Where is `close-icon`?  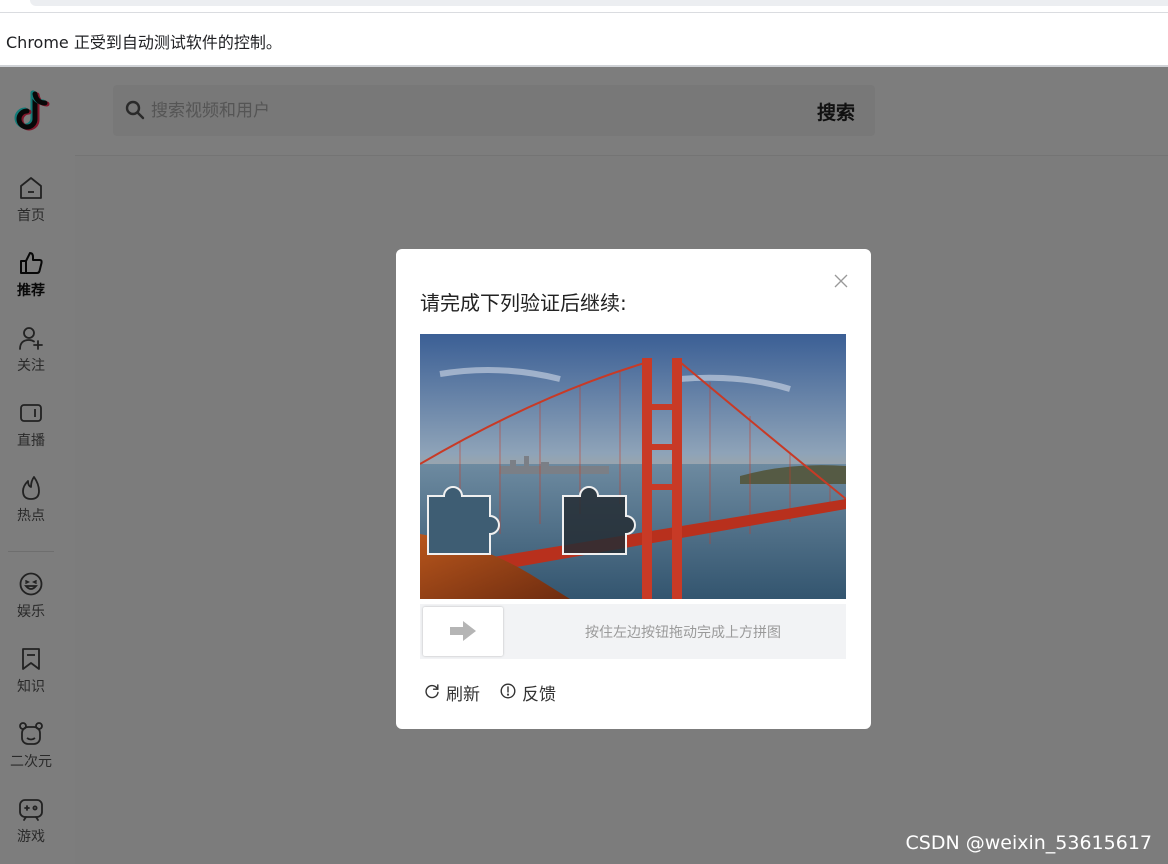 close-icon is located at coordinates (841, 281).